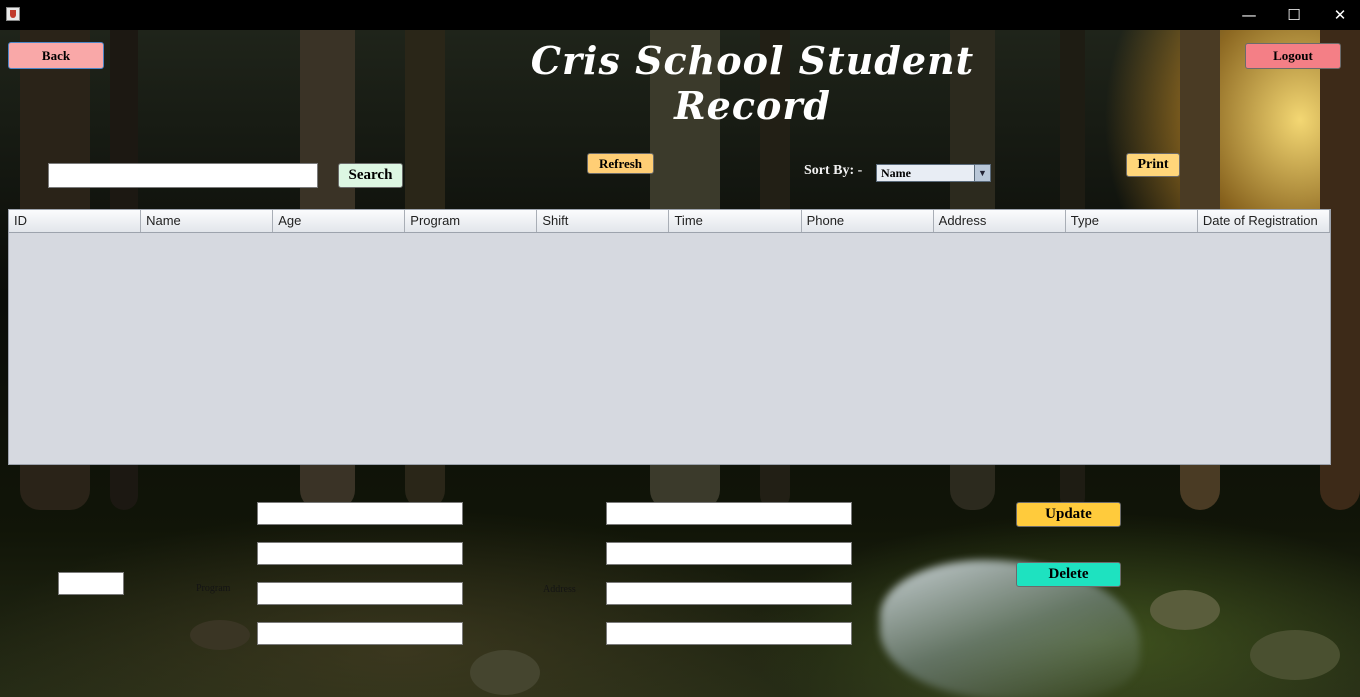  Describe the element at coordinates (868, 221) in the screenshot. I see `column-header-phone: Phone` at that location.